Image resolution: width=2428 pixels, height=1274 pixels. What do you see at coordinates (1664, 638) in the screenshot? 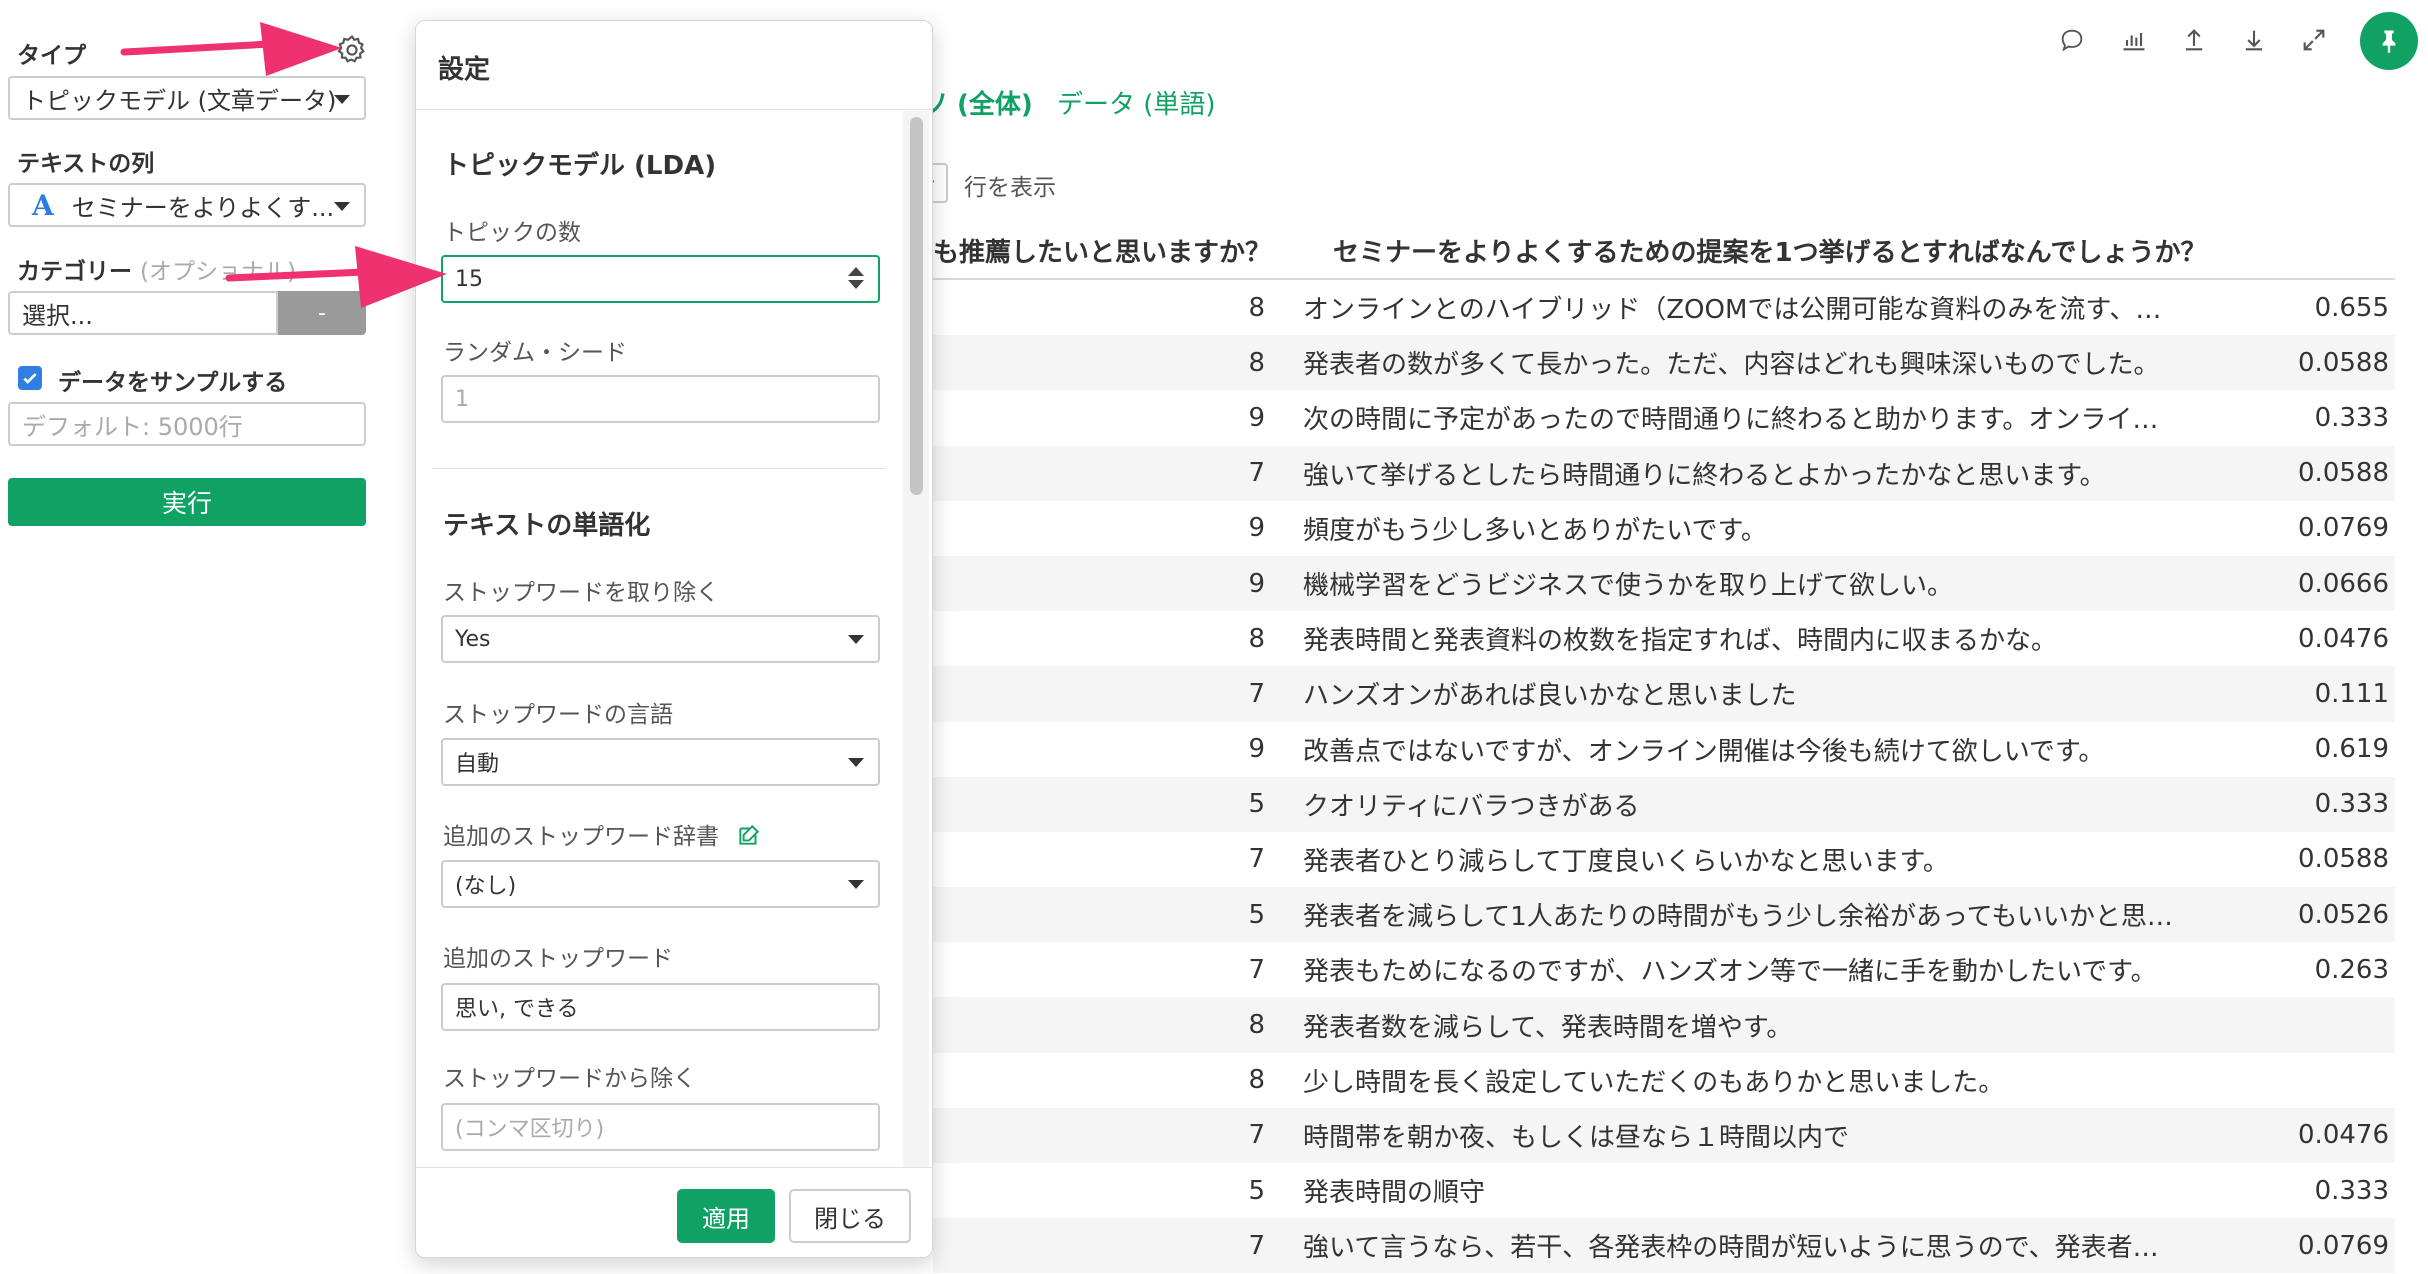
I see `table-row: 8 発表時間と発表資料の枚数を指定すれば、時間内に収まるかな。 0.0476` at bounding box center [1664, 638].